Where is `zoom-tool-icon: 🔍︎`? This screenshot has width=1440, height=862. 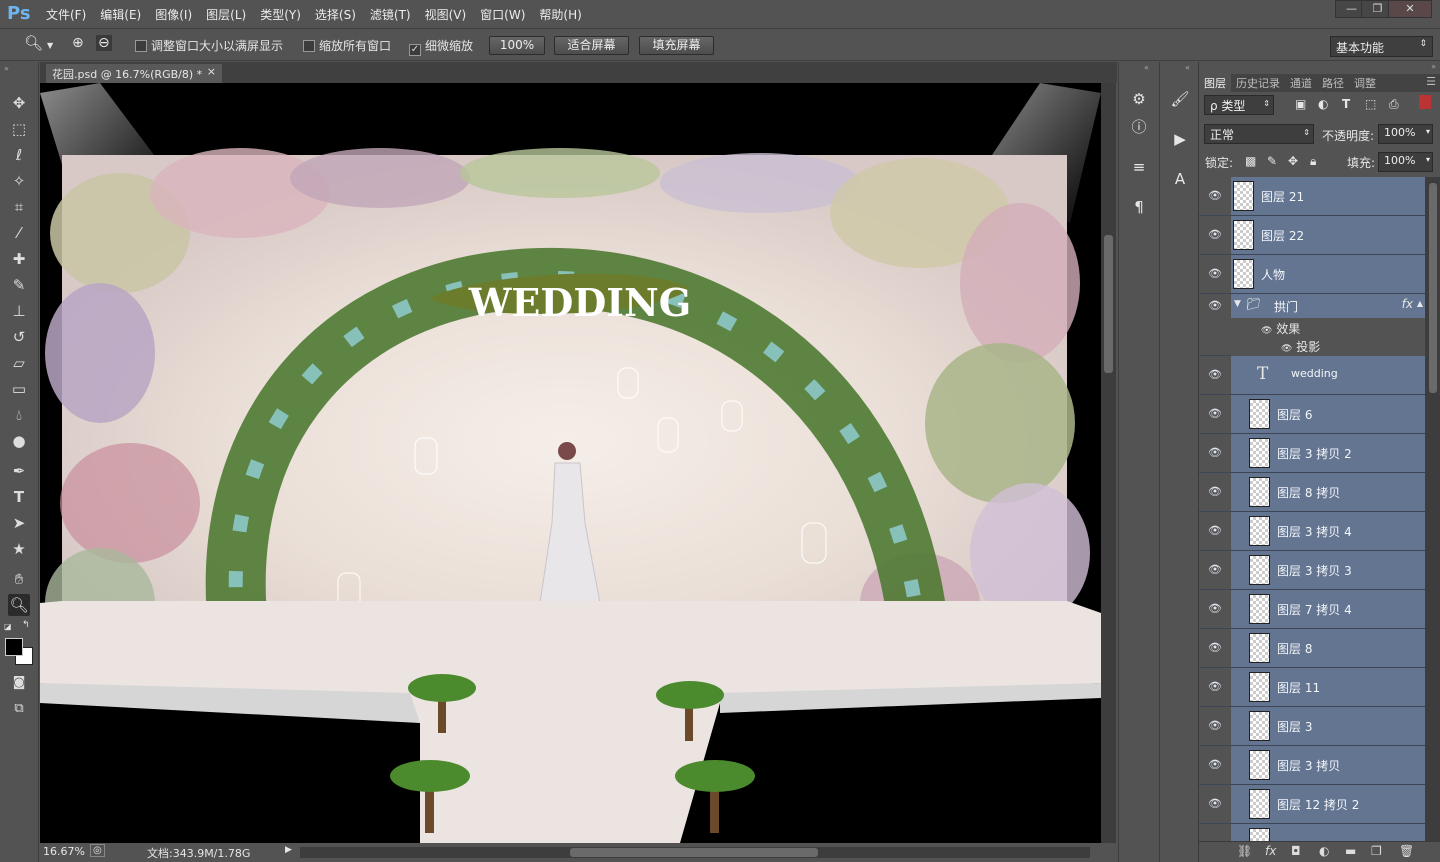 zoom-tool-icon: 🔍︎ is located at coordinates (33, 43).